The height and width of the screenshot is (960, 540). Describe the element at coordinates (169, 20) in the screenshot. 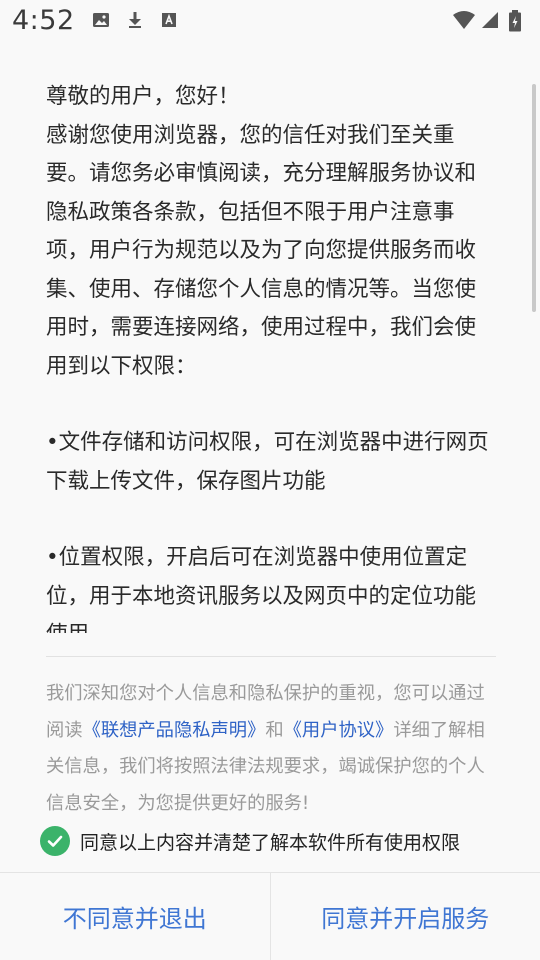

I see `text-a-icon` at that location.